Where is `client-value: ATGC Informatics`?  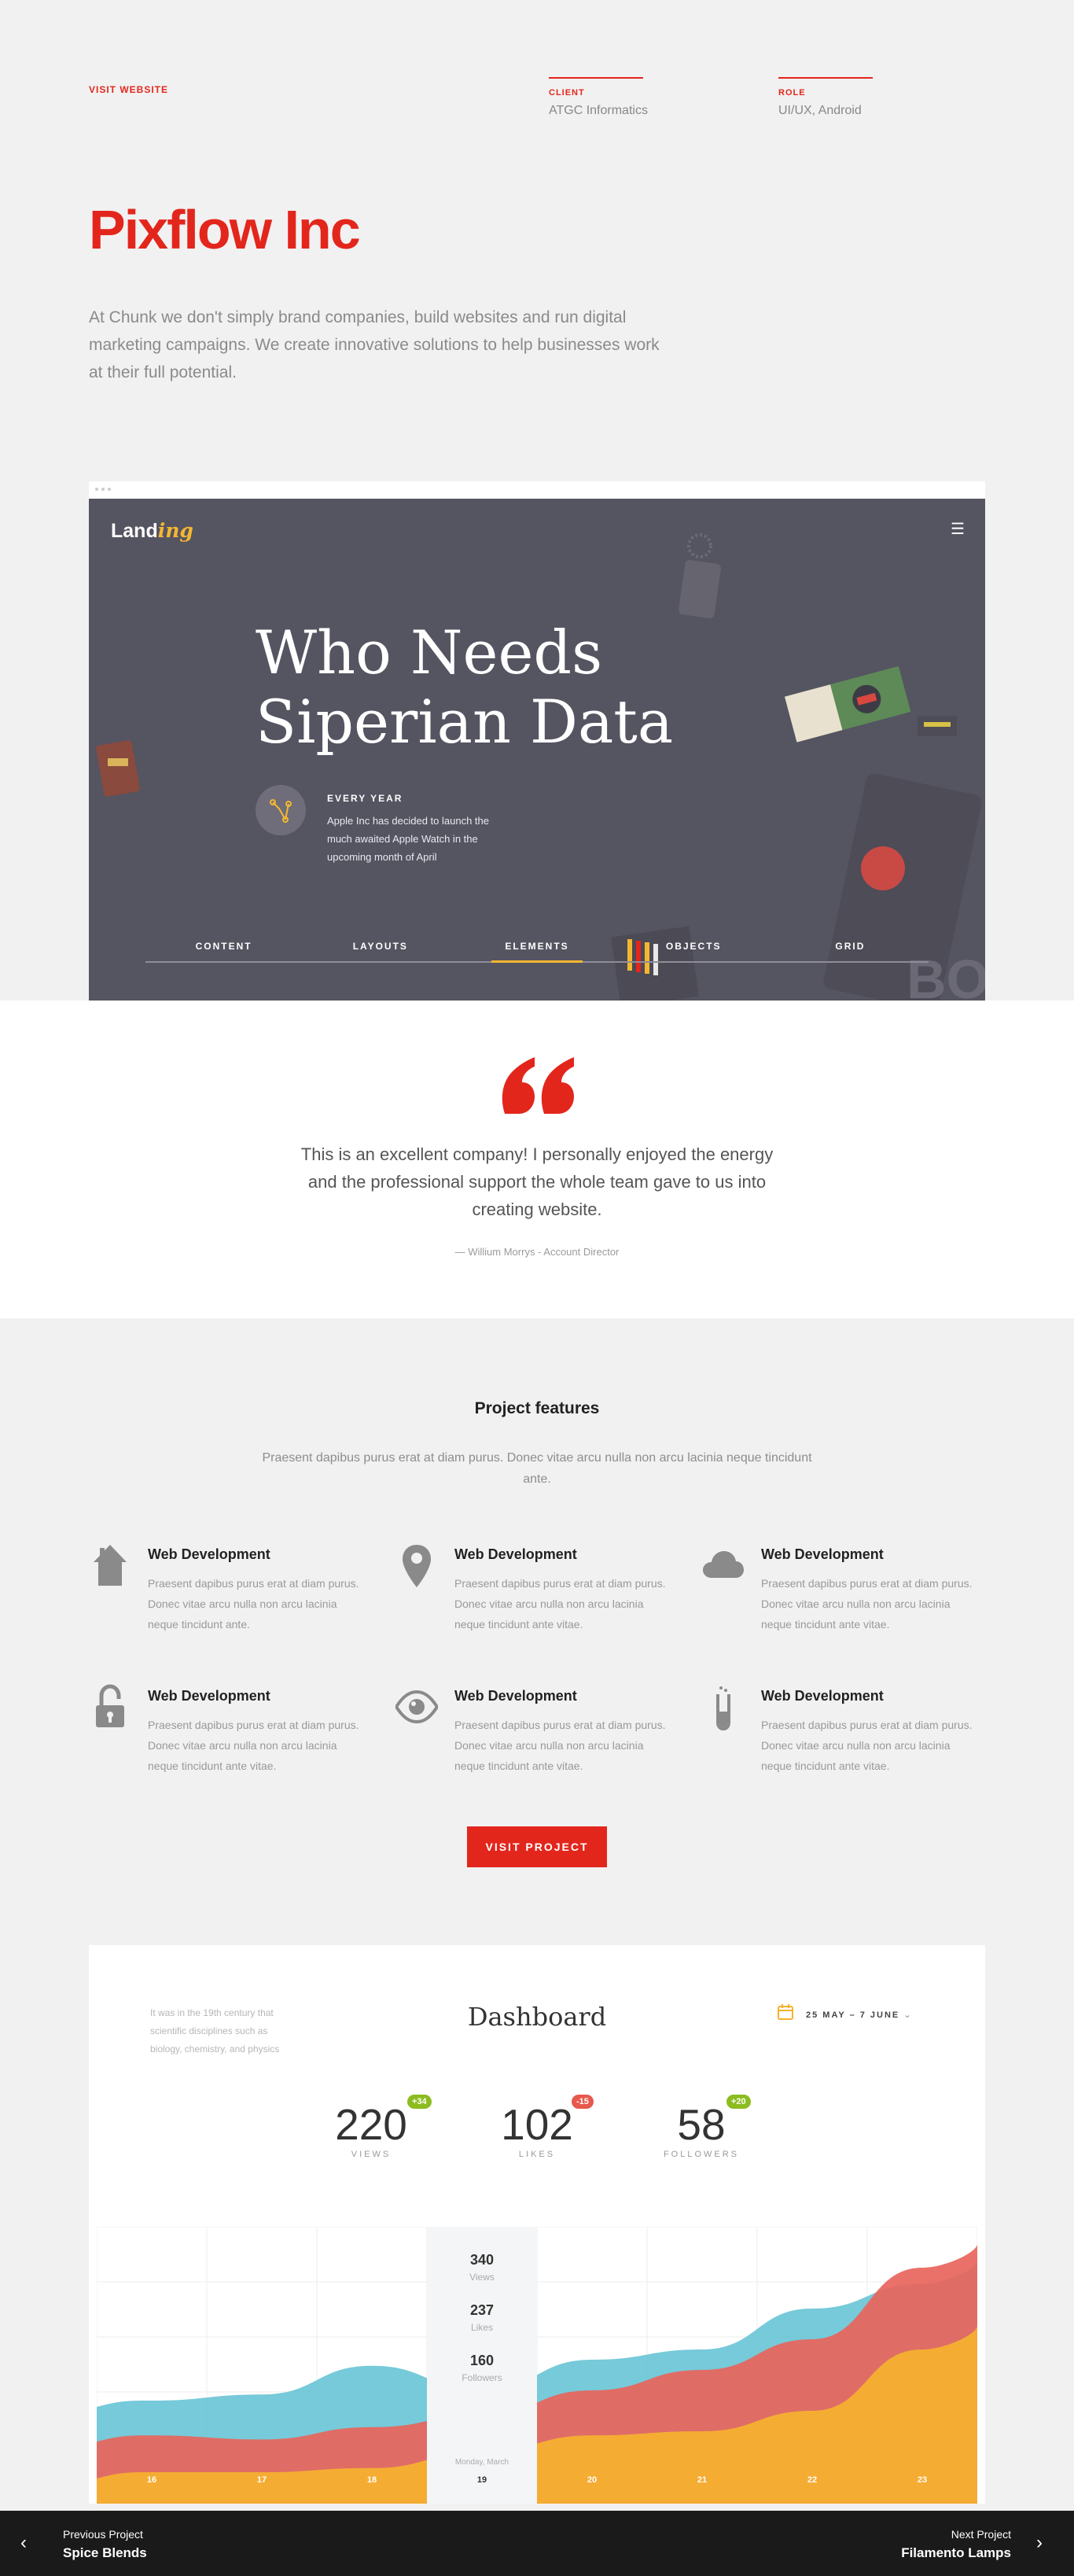
client-value: ATGC Informatics is located at coordinates (599, 111).